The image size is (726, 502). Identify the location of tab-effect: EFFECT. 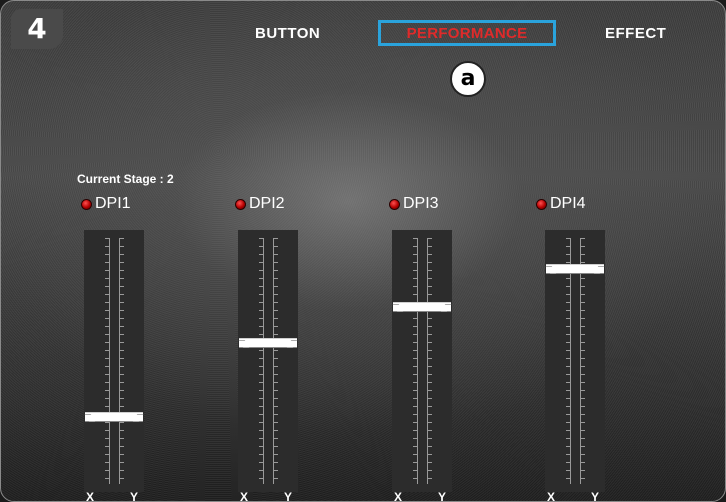
(635, 33).